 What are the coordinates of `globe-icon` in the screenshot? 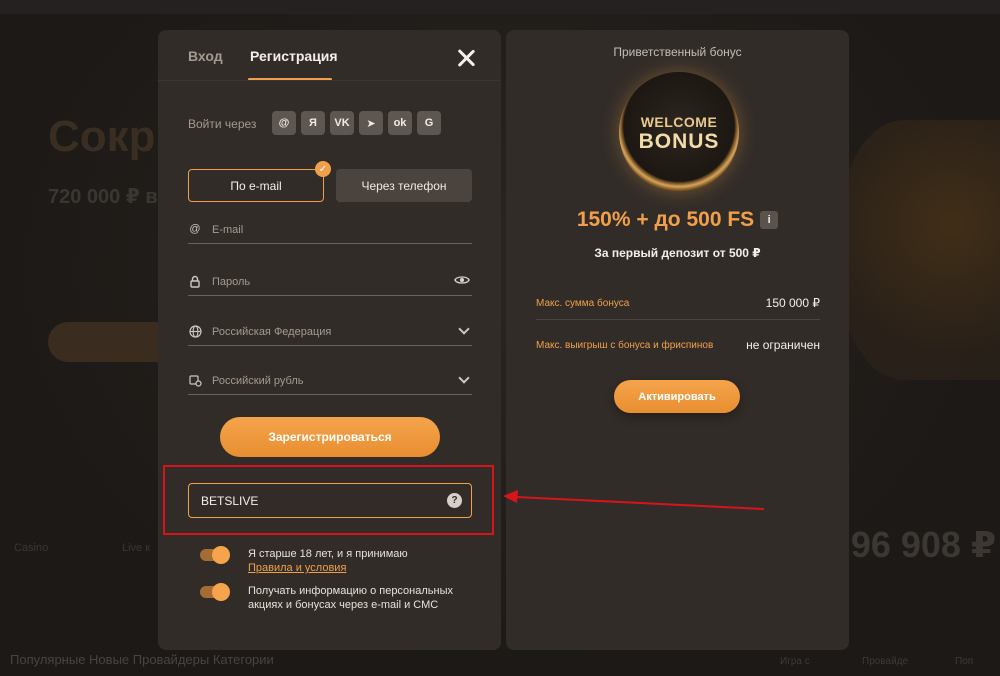 It's located at (195, 331).